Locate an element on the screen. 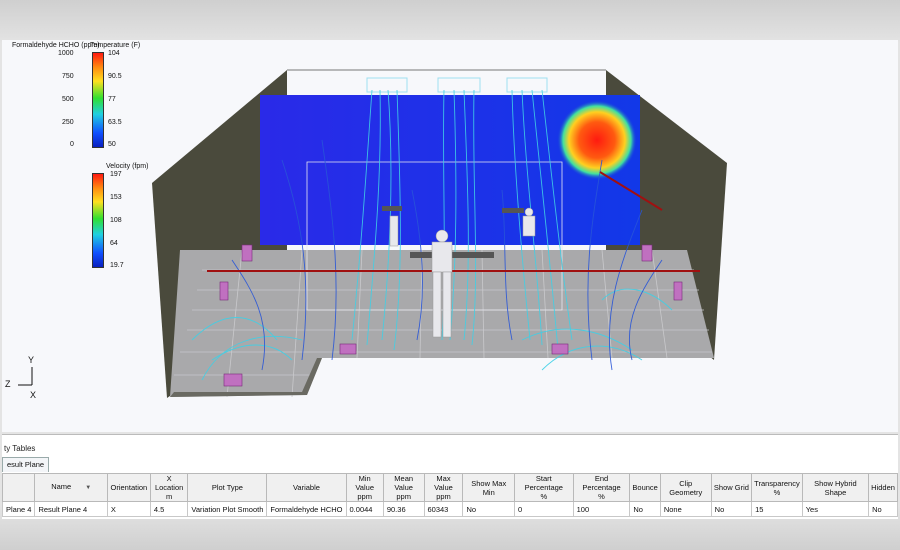  hcho-legend-title: Formaldehyde HCHO (ppm) is located at coordinates (56, 45).